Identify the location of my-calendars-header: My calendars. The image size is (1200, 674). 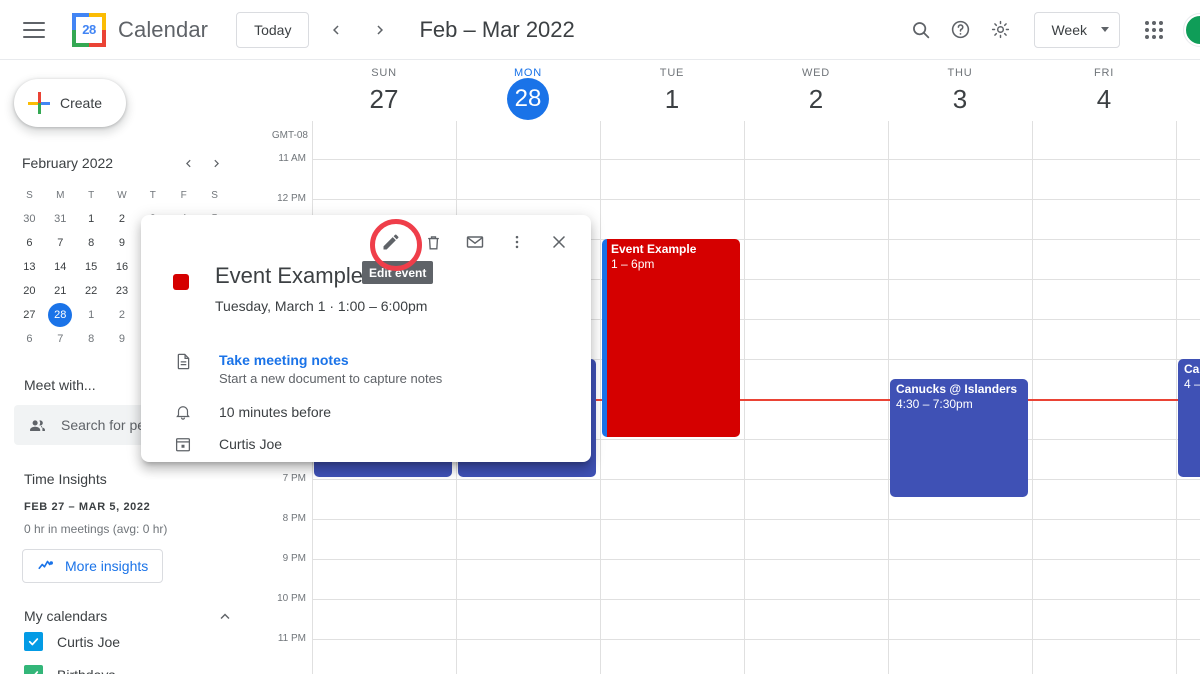
(128, 616).